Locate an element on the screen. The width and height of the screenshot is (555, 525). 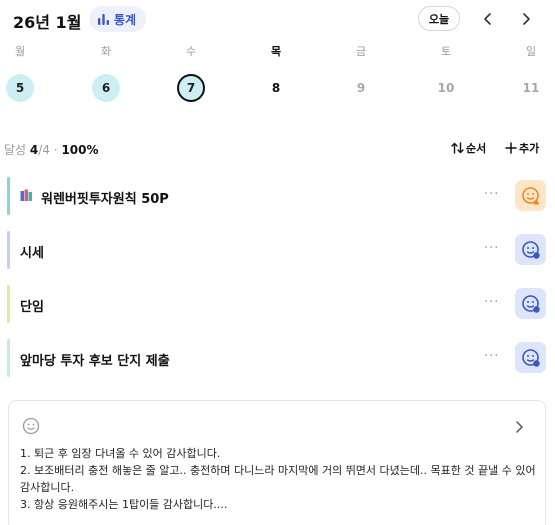
sort-label: 순서 is located at coordinates (476, 148).